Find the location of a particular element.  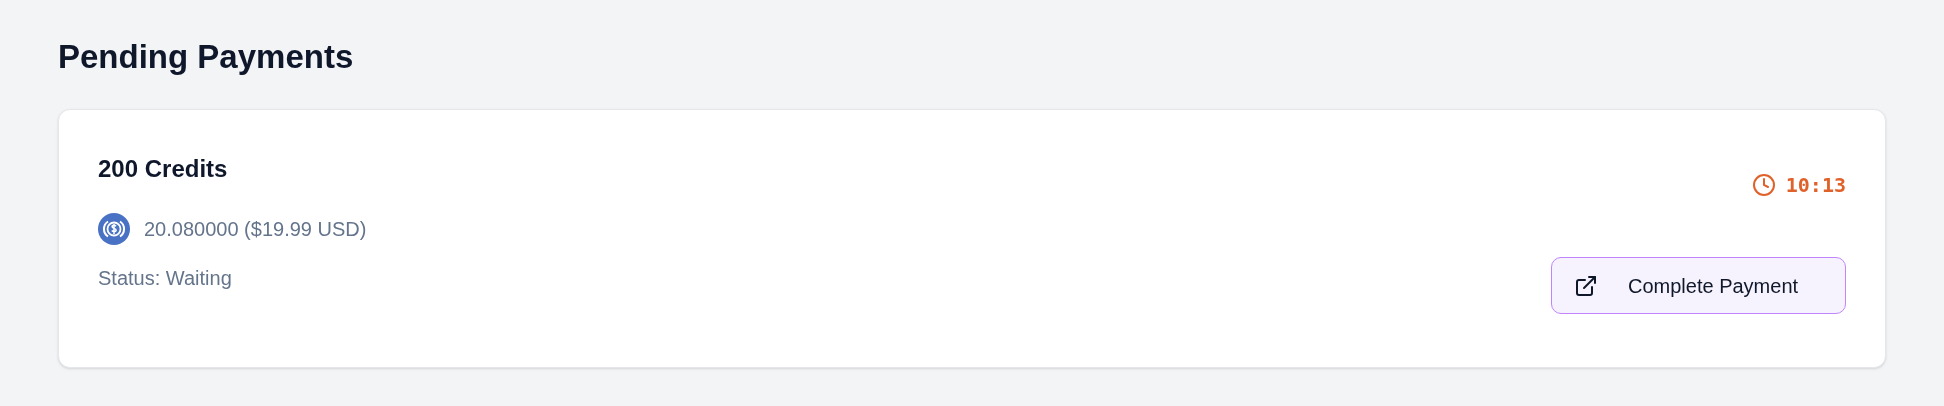

external-link-icon is located at coordinates (1586, 285).